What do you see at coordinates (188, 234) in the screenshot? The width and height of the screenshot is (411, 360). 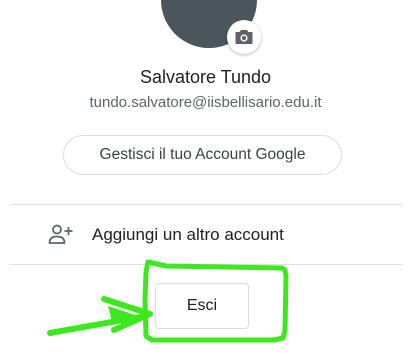 I see `add-account-label: Aggiungi un altro account` at bounding box center [188, 234].